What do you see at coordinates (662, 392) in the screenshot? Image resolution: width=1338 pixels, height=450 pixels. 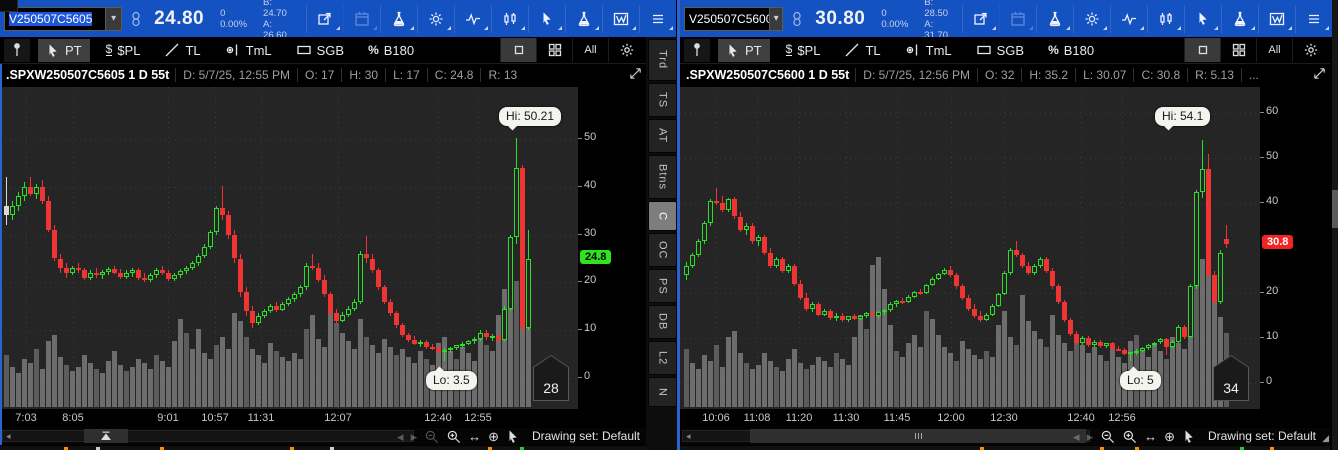 I see `side-tab-n: N` at bounding box center [662, 392].